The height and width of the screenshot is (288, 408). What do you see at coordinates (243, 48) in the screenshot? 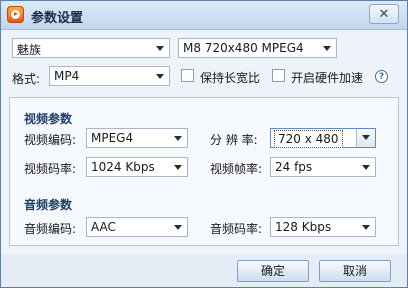
I see `preset-value: M8 720x480 MPEG4` at bounding box center [243, 48].